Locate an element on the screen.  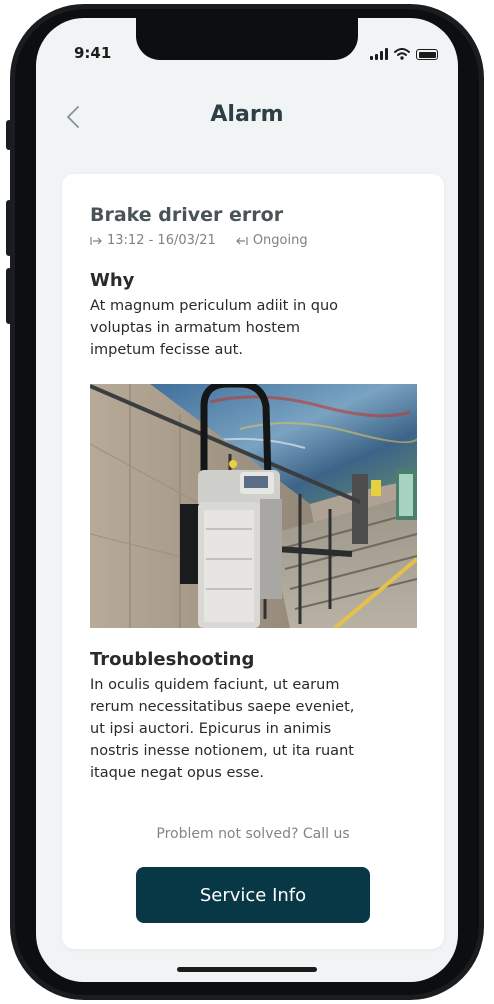
page-title: Alarm is located at coordinates (247, 114).